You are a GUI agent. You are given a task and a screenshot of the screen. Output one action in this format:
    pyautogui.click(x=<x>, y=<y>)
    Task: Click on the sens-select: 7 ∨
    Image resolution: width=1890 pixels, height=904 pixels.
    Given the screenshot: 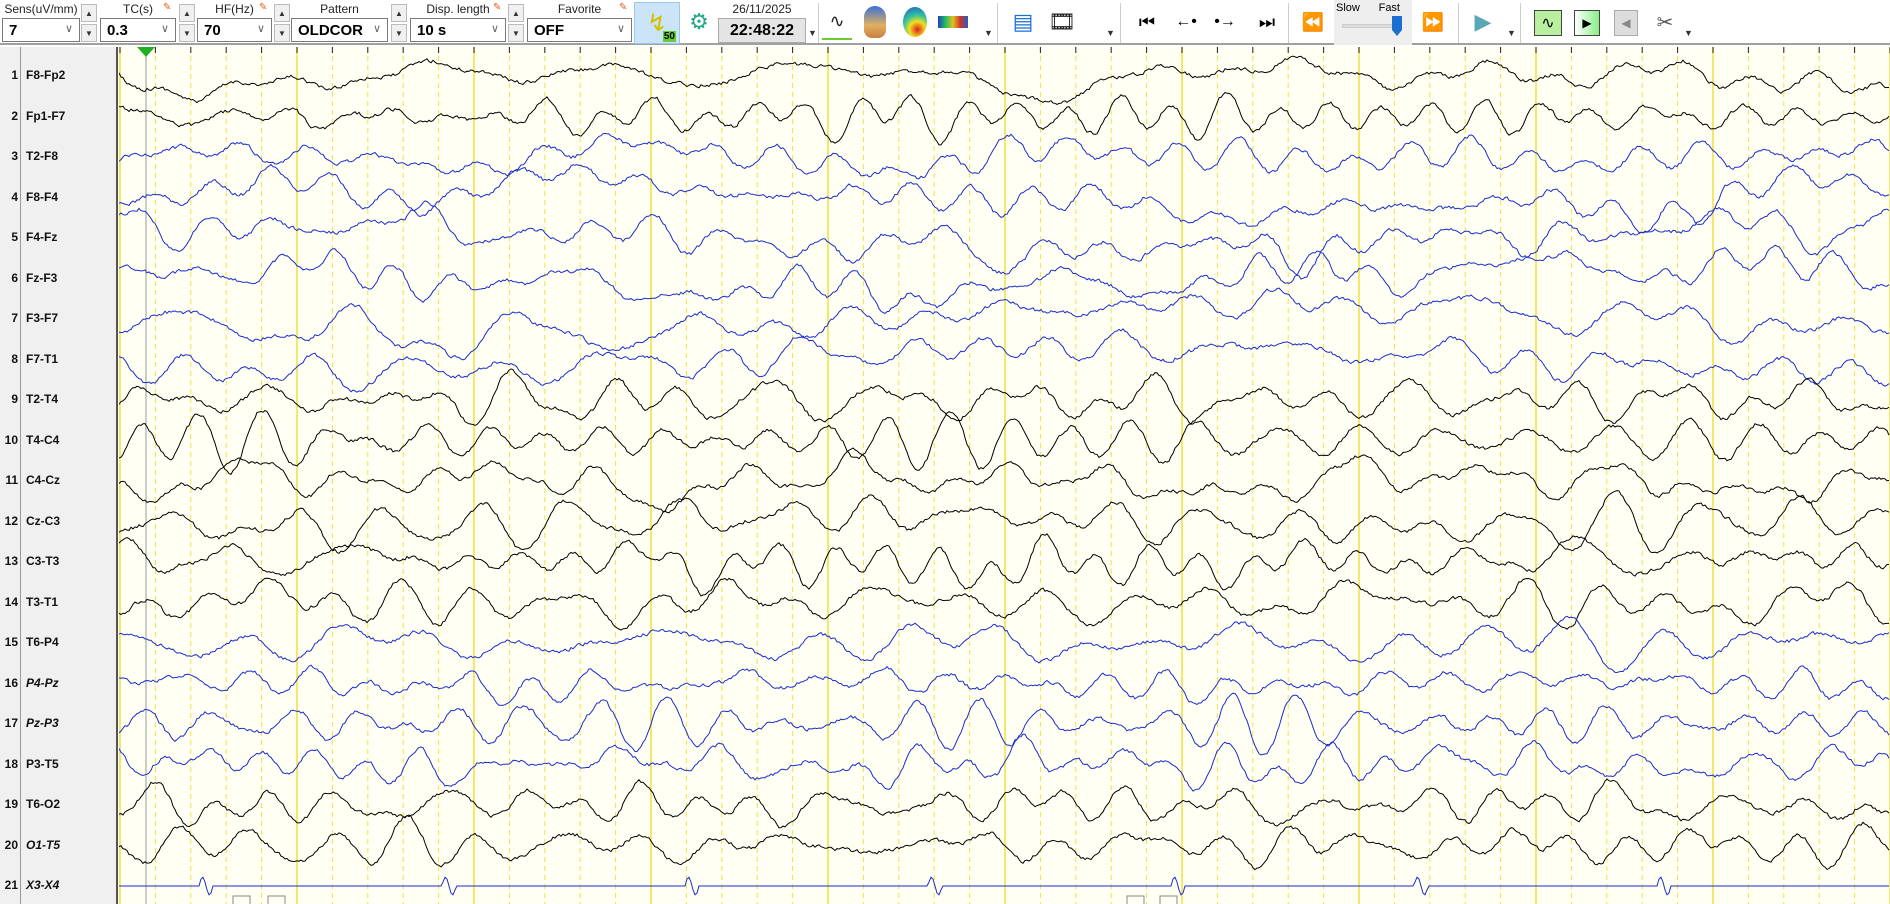 What is the action you would take?
    pyautogui.click(x=41, y=30)
    